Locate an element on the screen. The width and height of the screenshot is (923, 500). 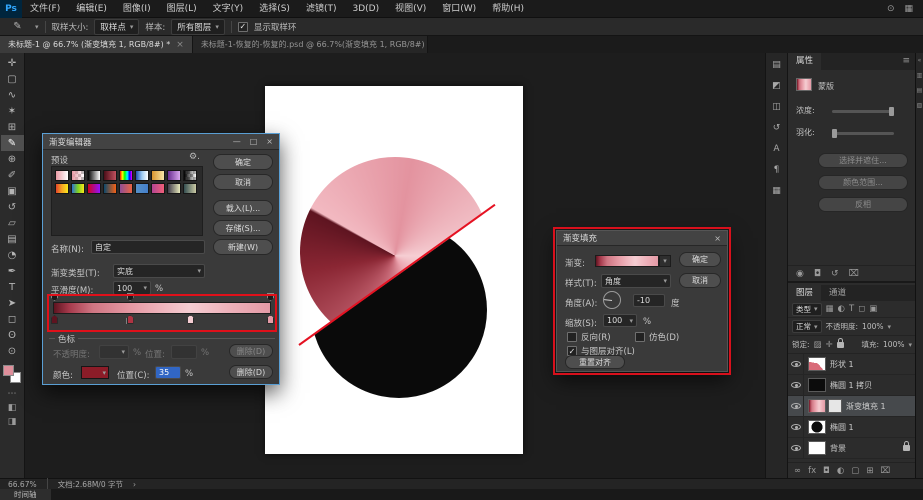
gradient-fill-thumbnail is located at coordinates (817, 406).